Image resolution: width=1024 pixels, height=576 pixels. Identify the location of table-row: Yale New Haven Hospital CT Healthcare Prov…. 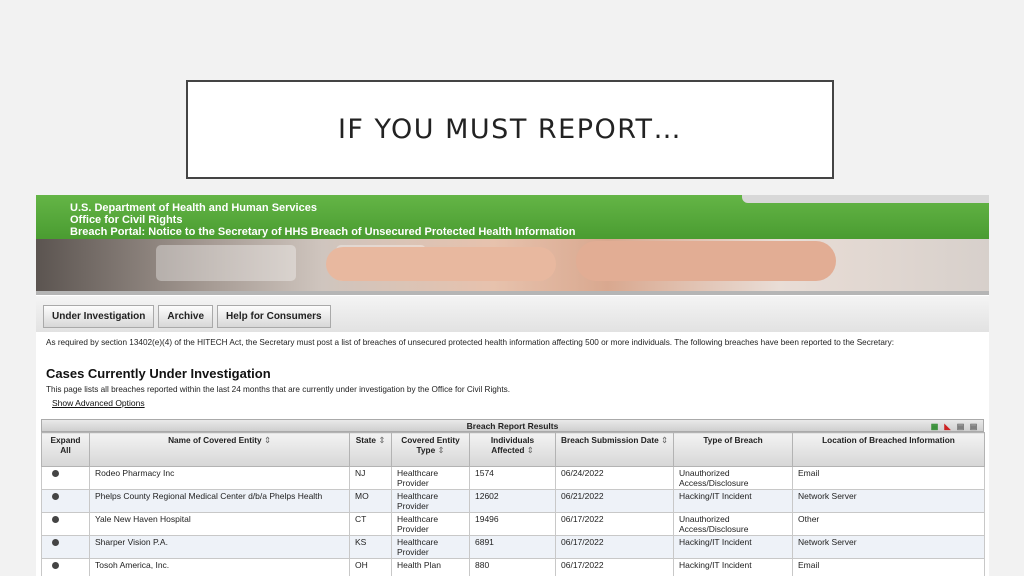
(513, 524).